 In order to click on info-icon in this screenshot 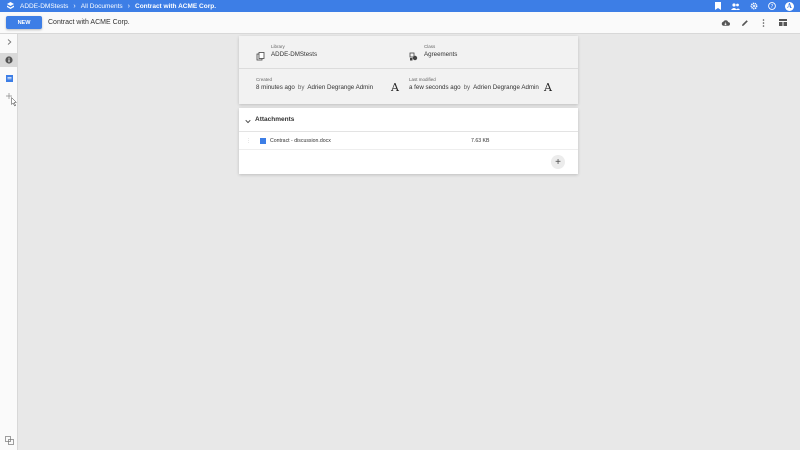, I will do `click(9, 60)`.